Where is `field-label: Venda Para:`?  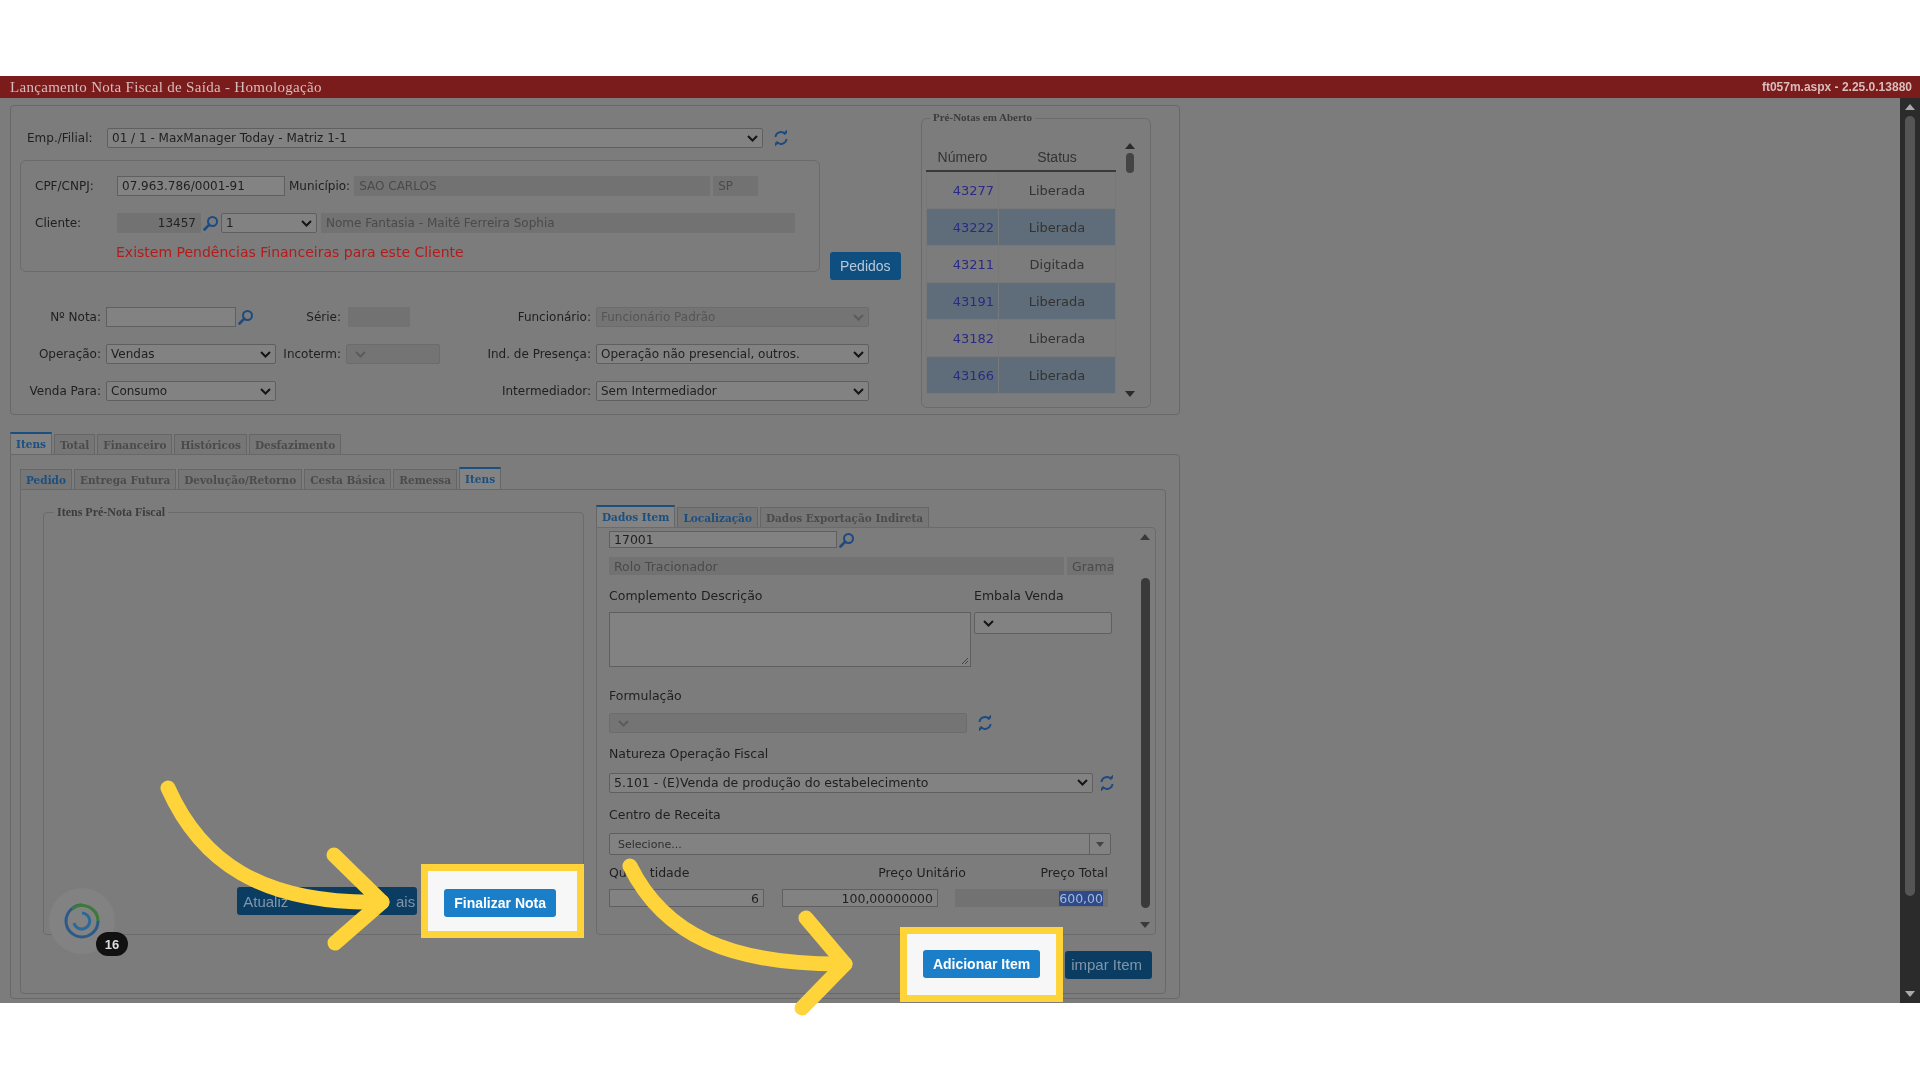 field-label: Venda Para: is located at coordinates (65, 391).